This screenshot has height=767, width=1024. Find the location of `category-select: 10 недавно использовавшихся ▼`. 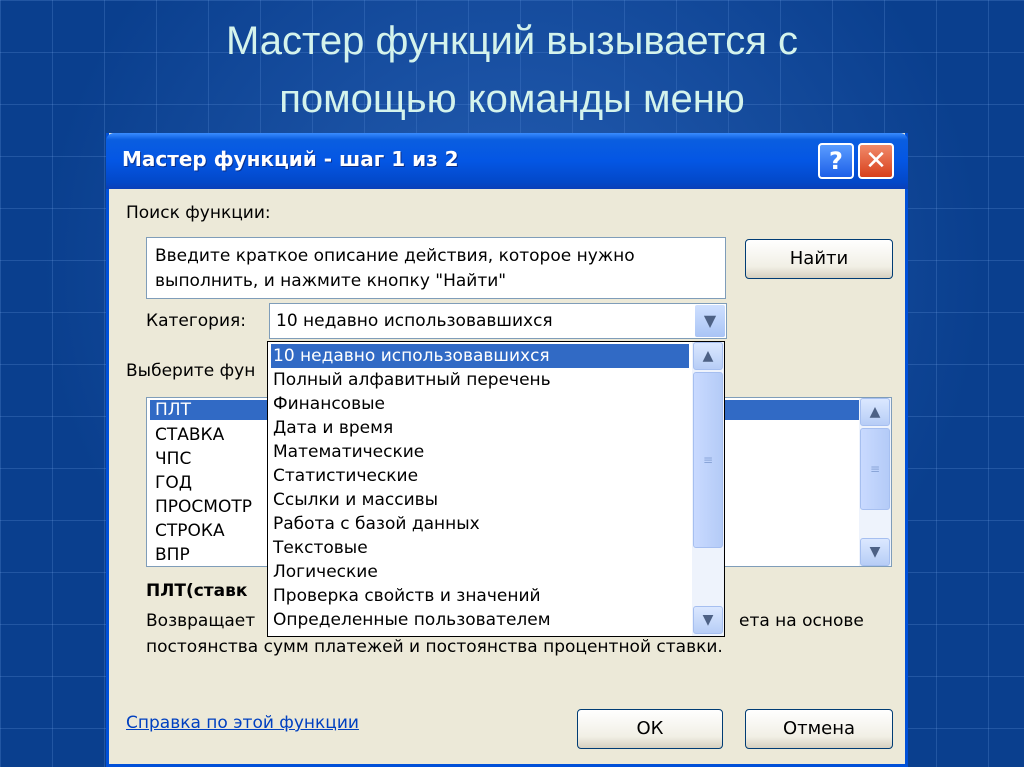

category-select: 10 недавно использовавшихся ▼ is located at coordinates (498, 321).